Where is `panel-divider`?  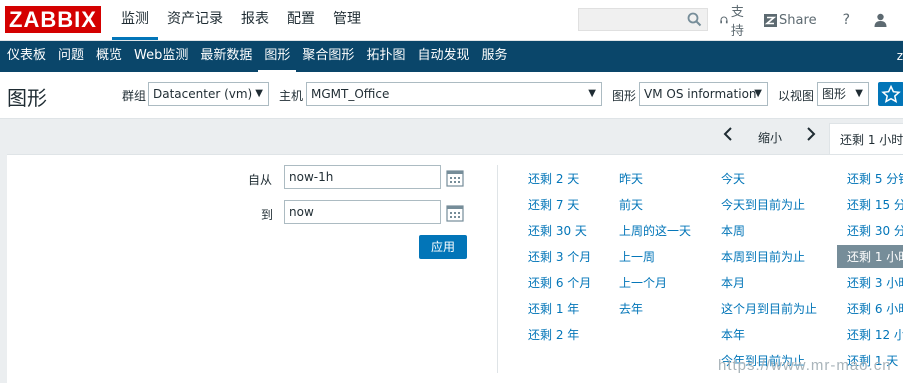 panel-divider is located at coordinates (497, 269).